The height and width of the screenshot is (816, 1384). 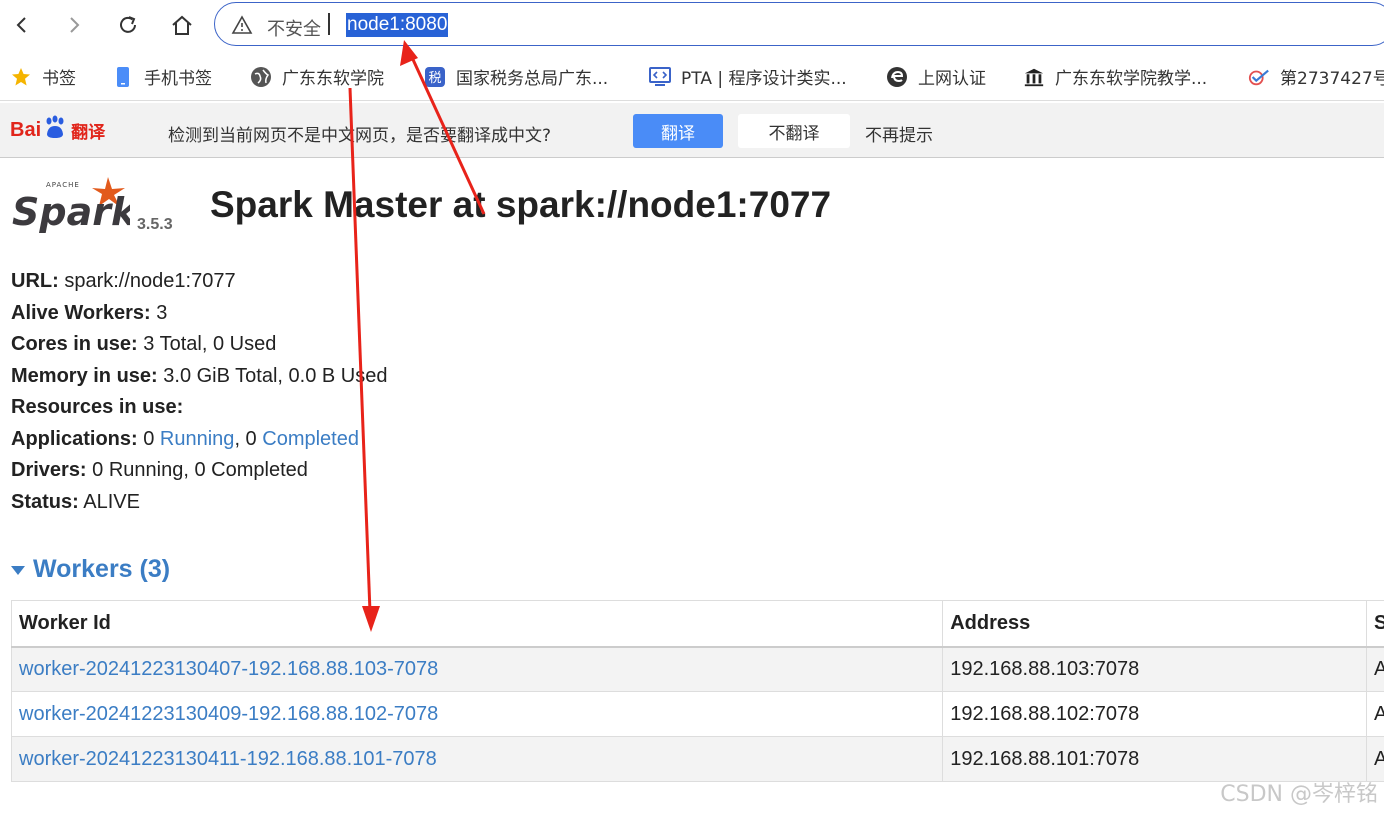 I want to click on address-cell: 192.168.88.103:7078, so click(x=1154, y=669).